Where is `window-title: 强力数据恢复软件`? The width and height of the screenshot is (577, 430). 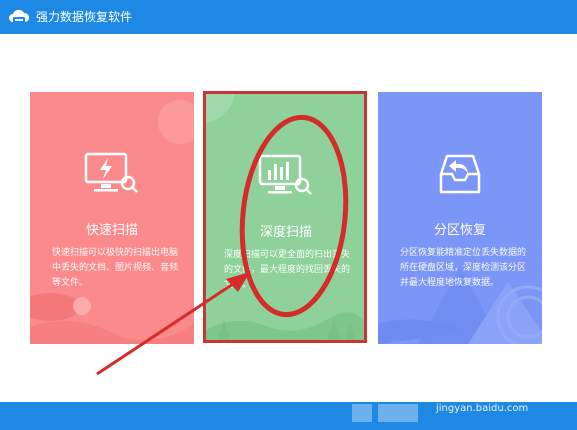
window-title: 强力数据恢复软件 is located at coordinates (84, 17).